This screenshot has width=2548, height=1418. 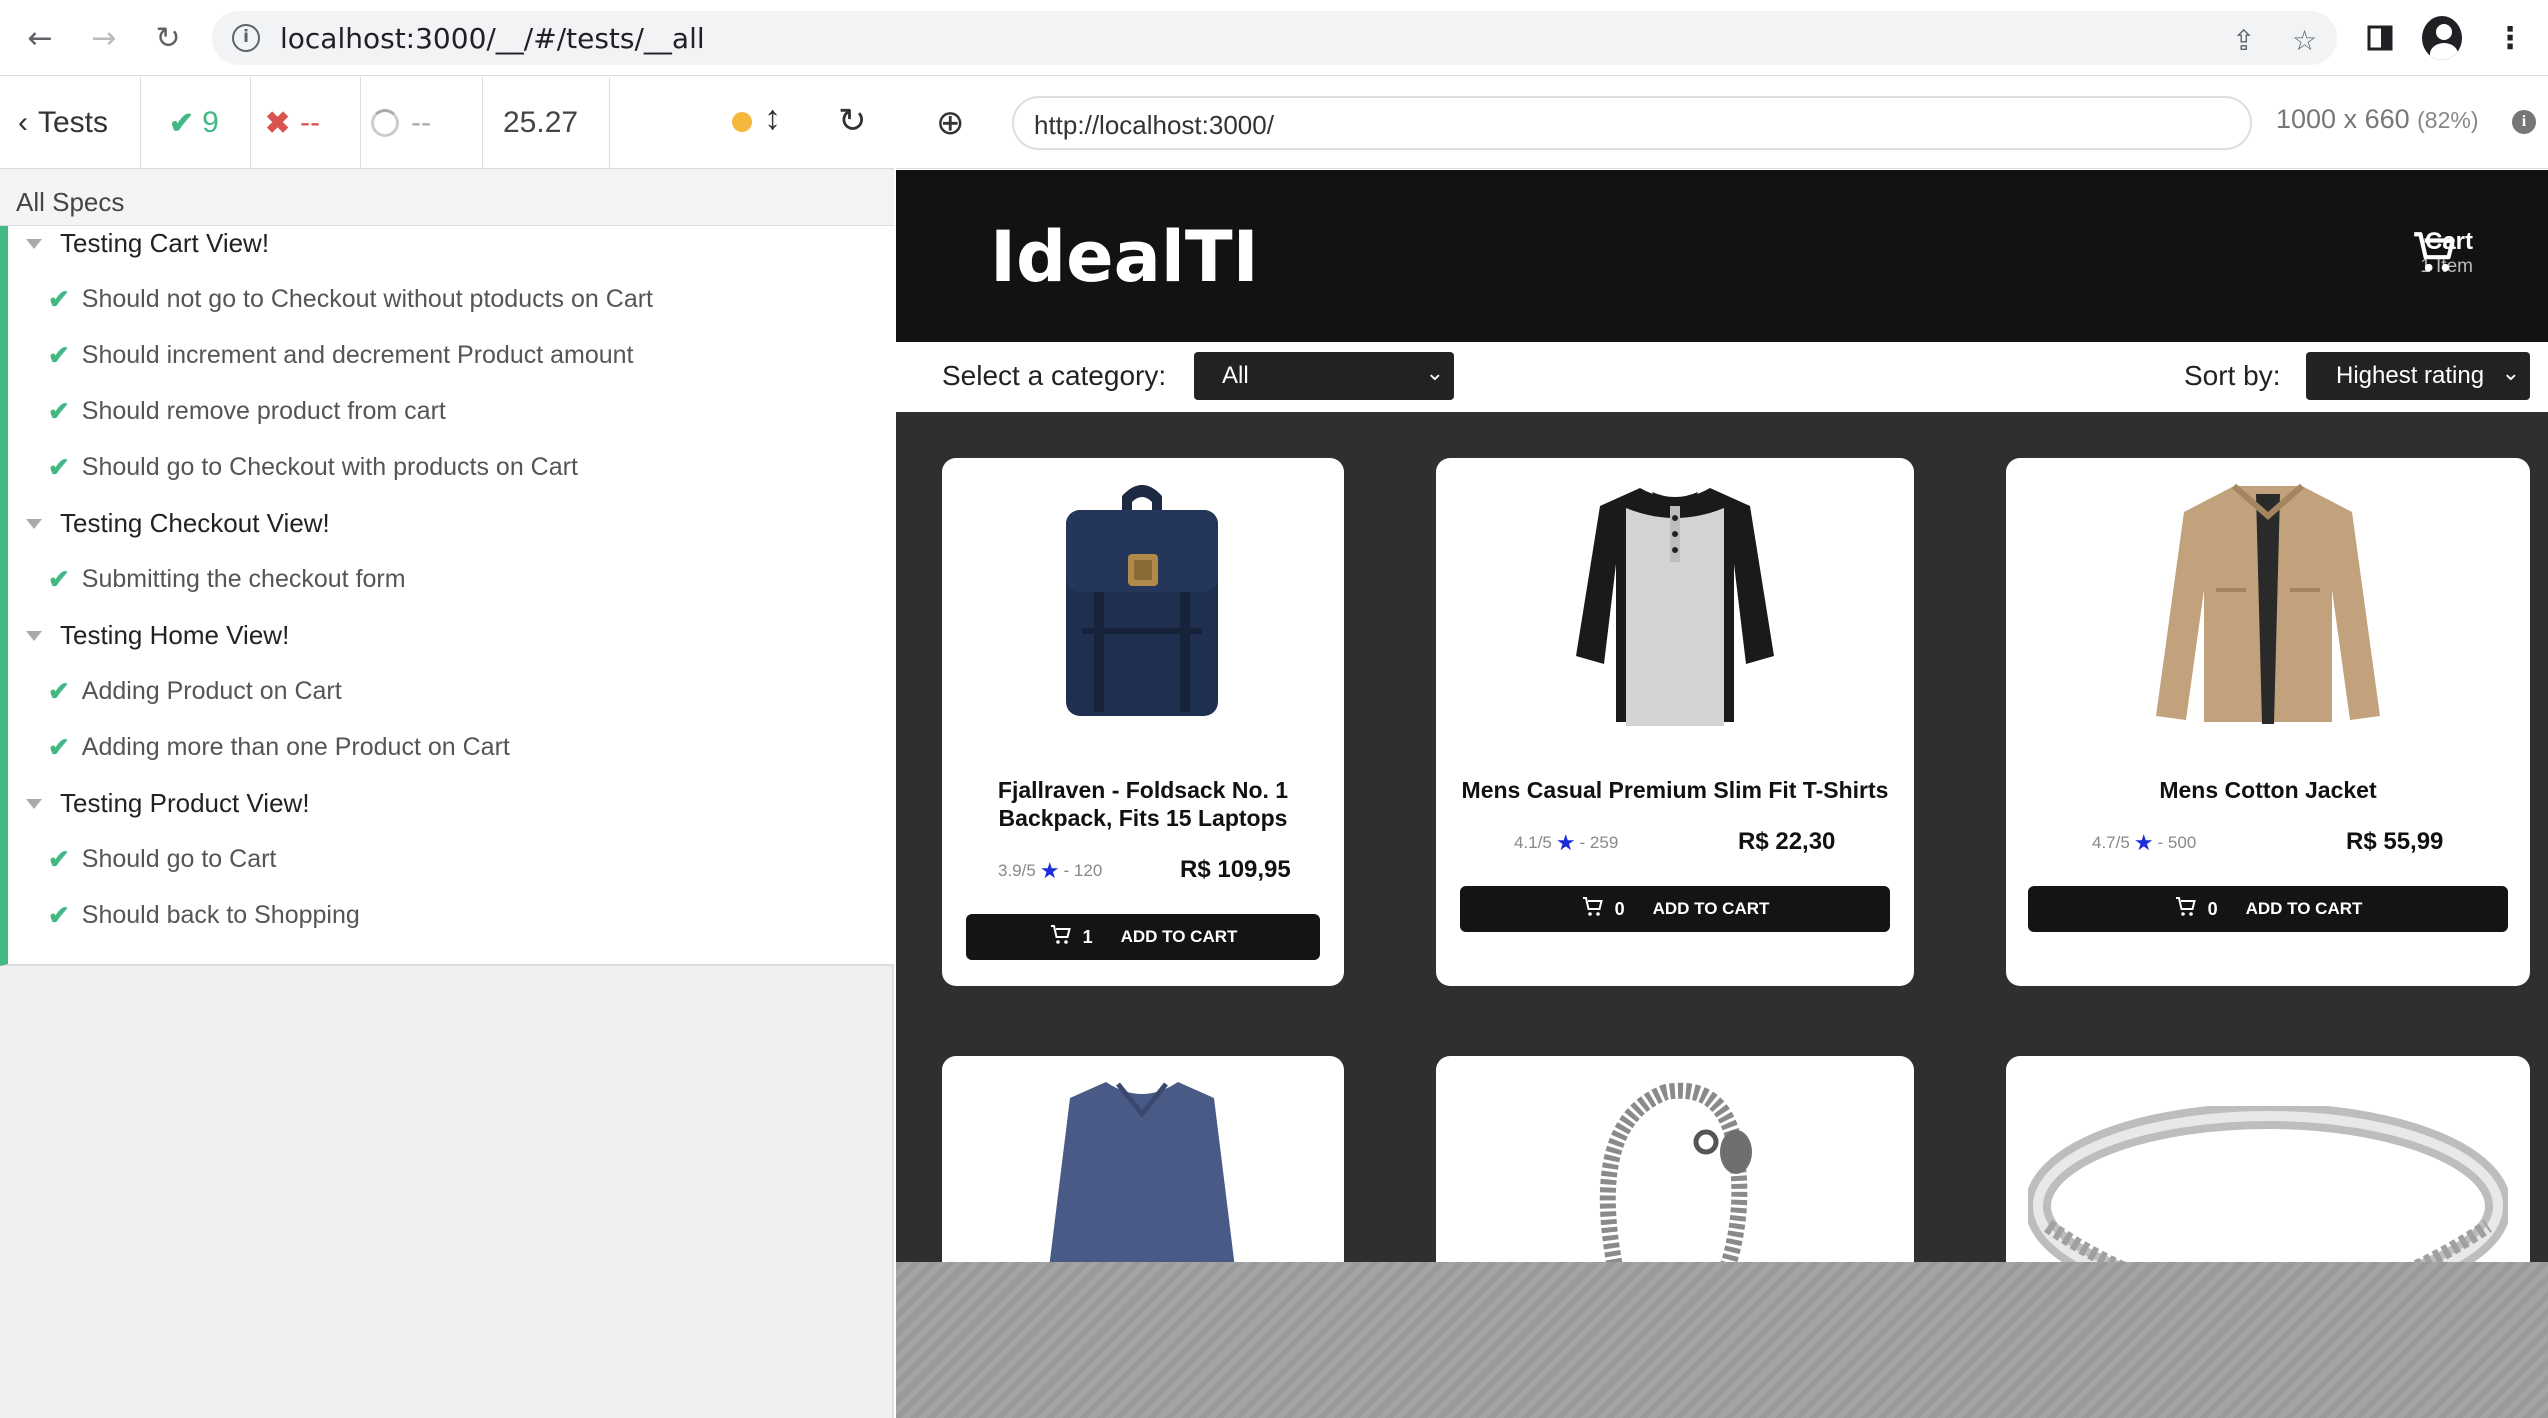 I want to click on collapse-triangle-icon, so click(x=34, y=635).